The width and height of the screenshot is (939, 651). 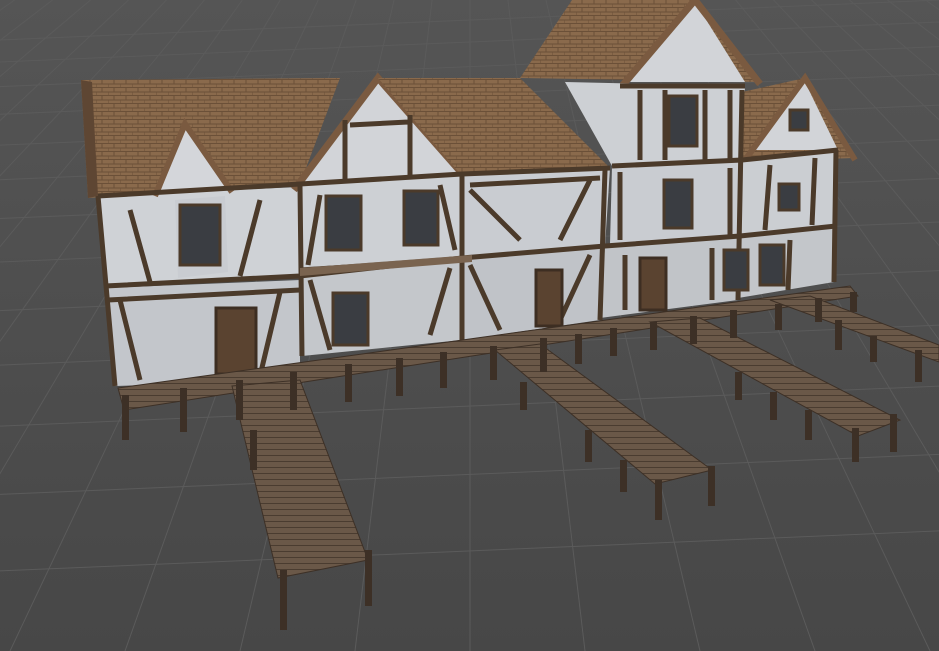 I want to click on window-mid-ground, so click(x=350, y=319).